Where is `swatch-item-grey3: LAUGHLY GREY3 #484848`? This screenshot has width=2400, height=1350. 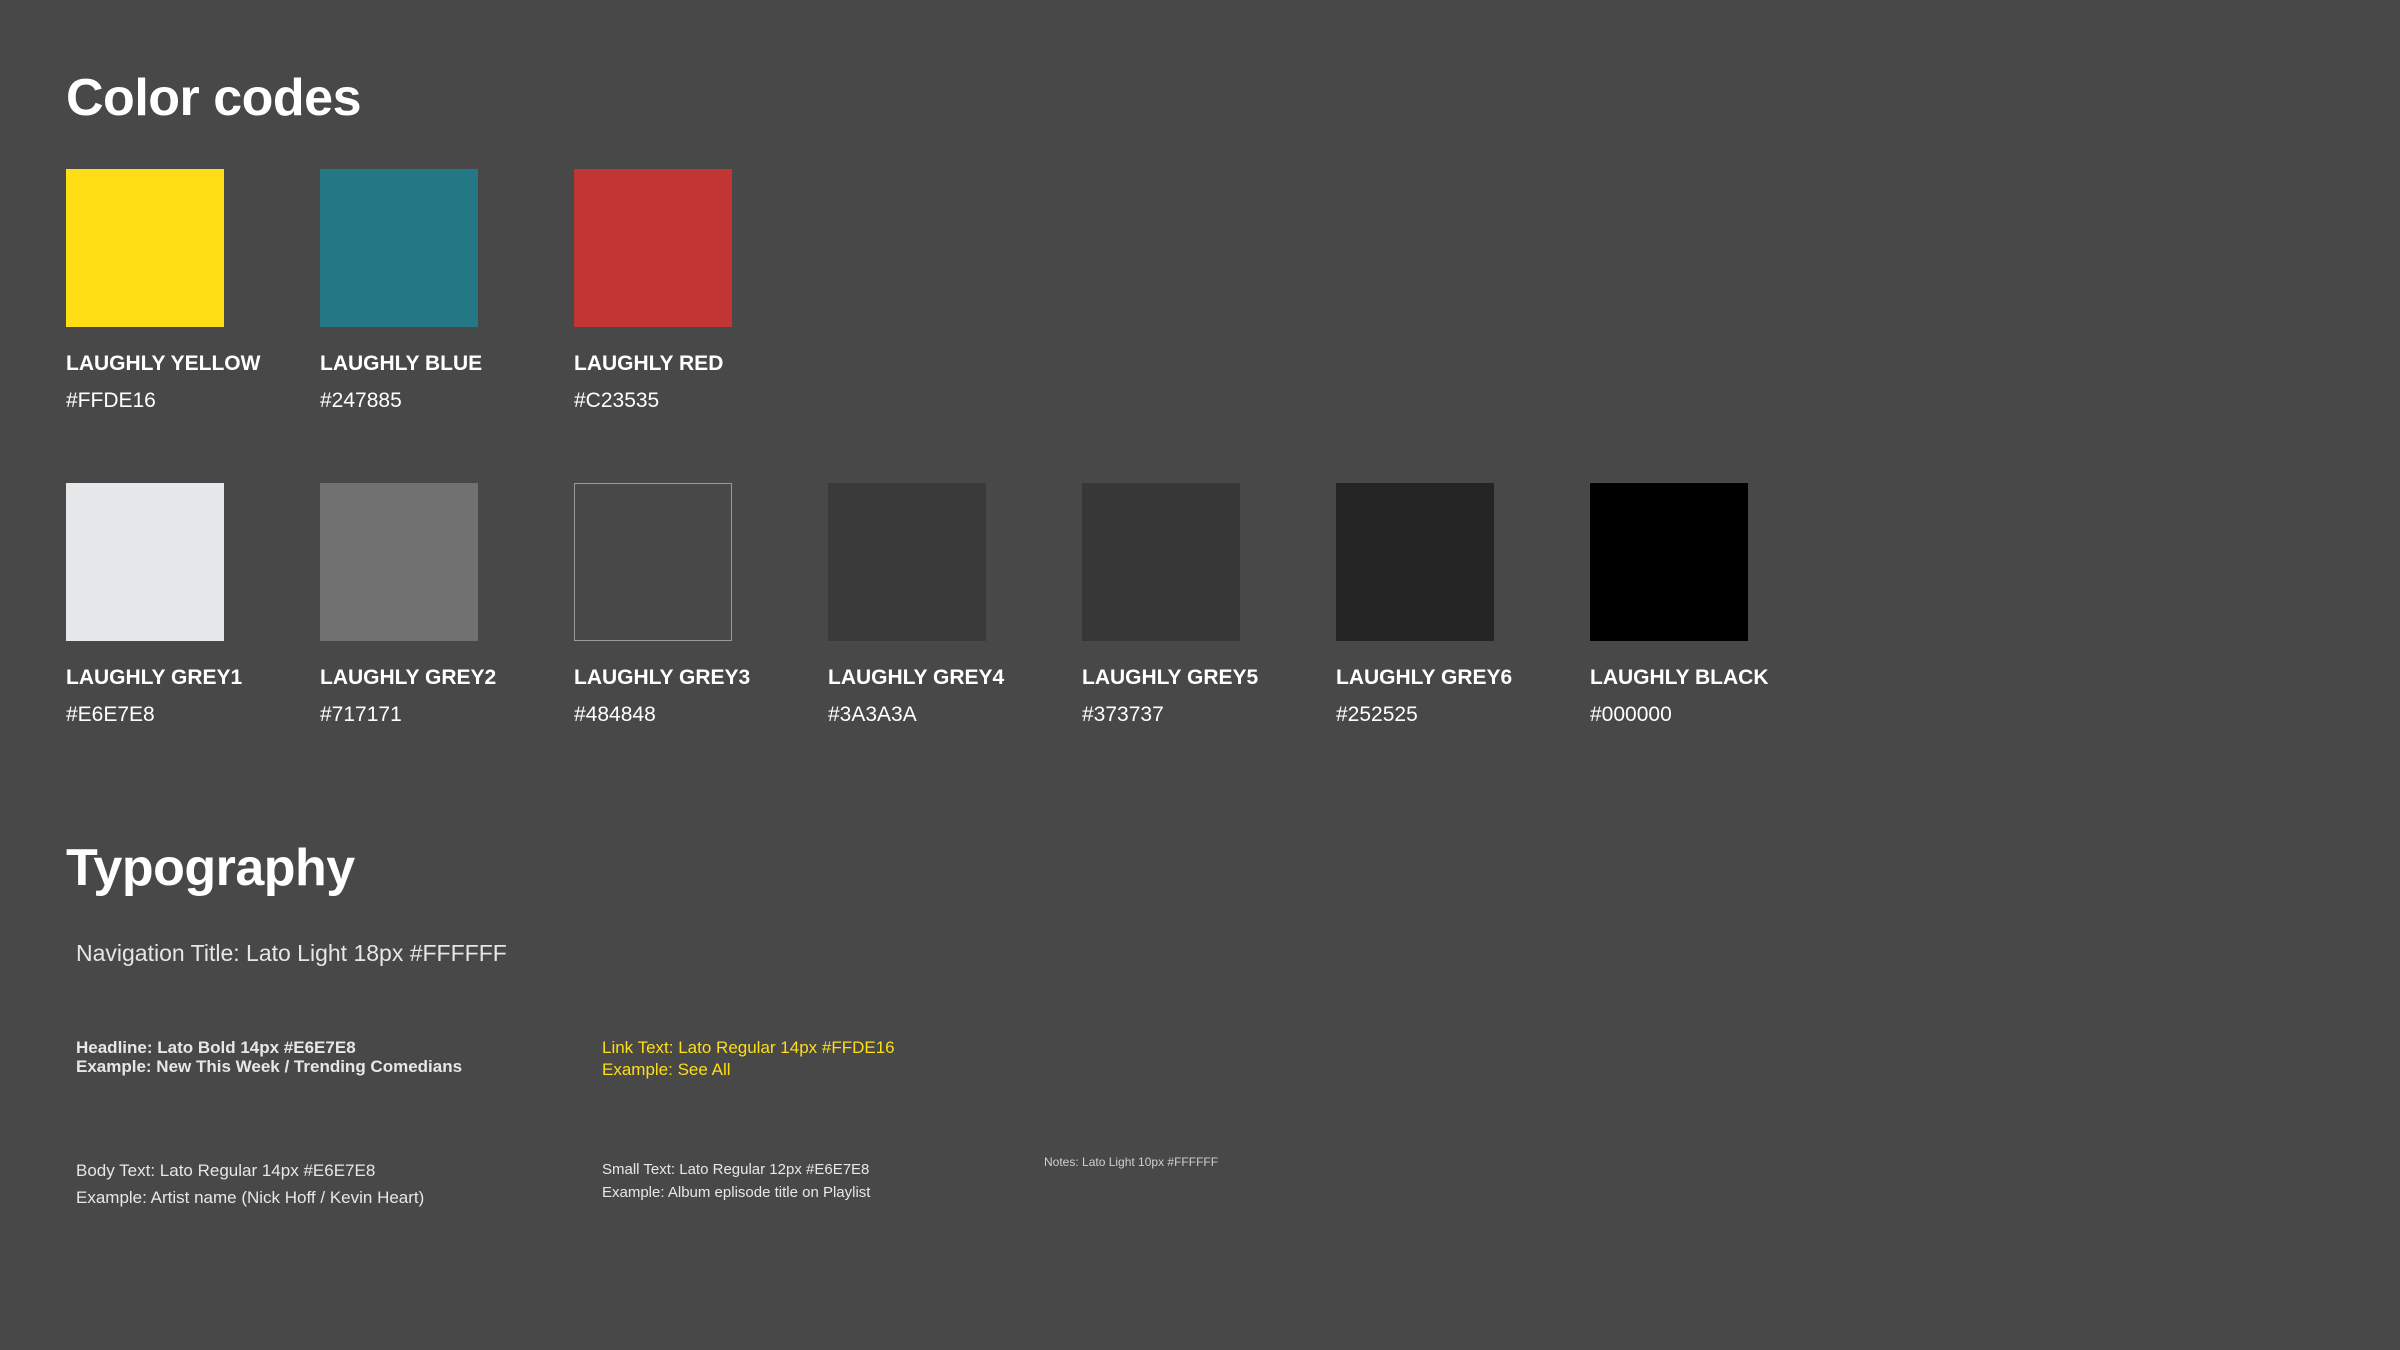 swatch-item-grey3: LAUGHLY GREY3 #484848 is located at coordinates (662, 604).